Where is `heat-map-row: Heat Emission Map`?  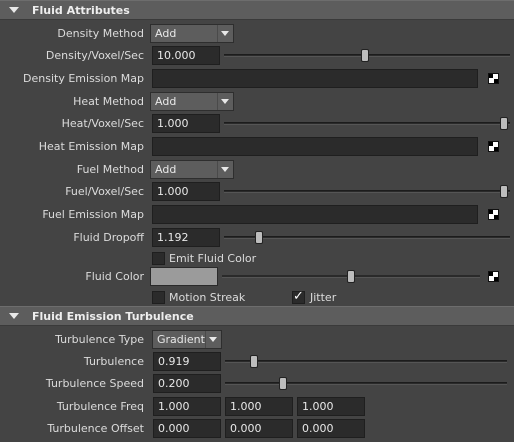 heat-map-row: Heat Emission Map is located at coordinates (257, 147).